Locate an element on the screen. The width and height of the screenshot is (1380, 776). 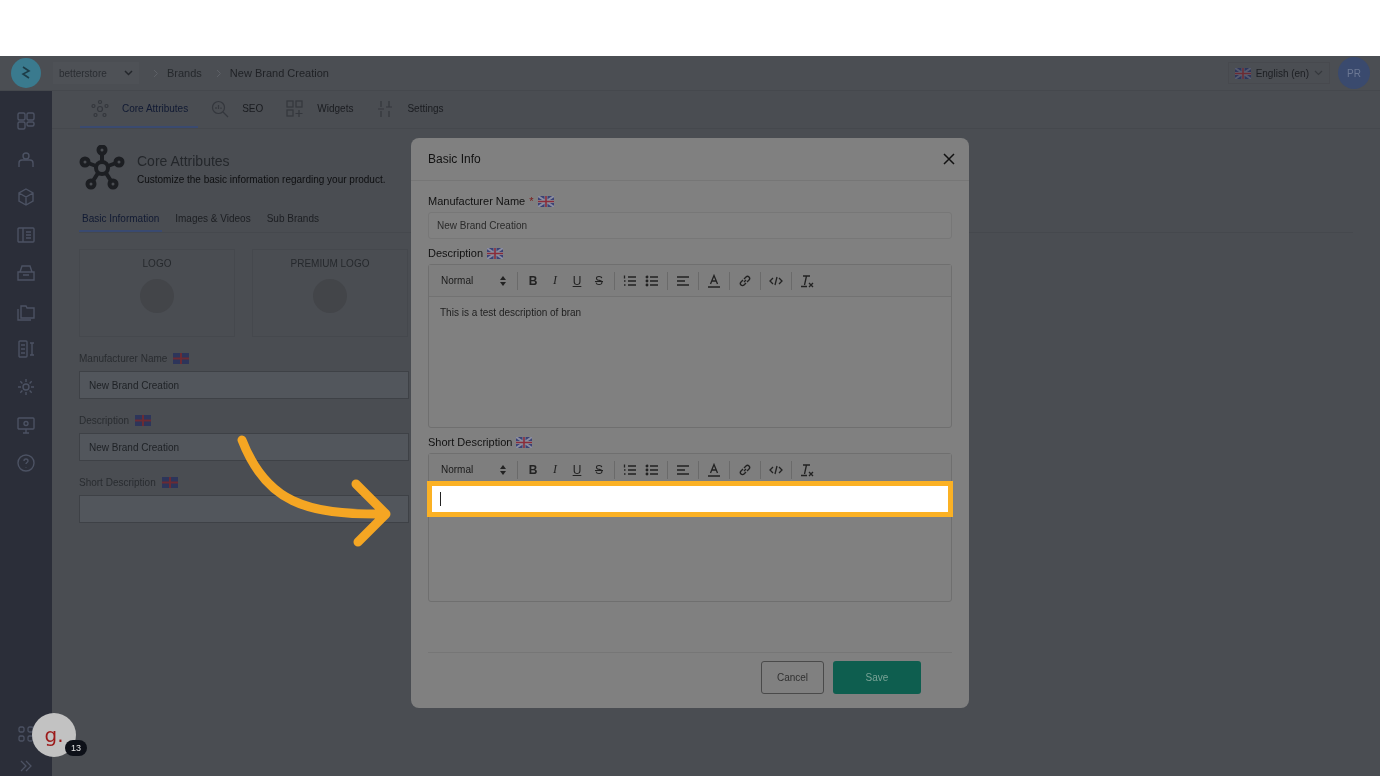
section-subtitle: Customize the basic information regarding your product. is located at coordinates (261, 179).